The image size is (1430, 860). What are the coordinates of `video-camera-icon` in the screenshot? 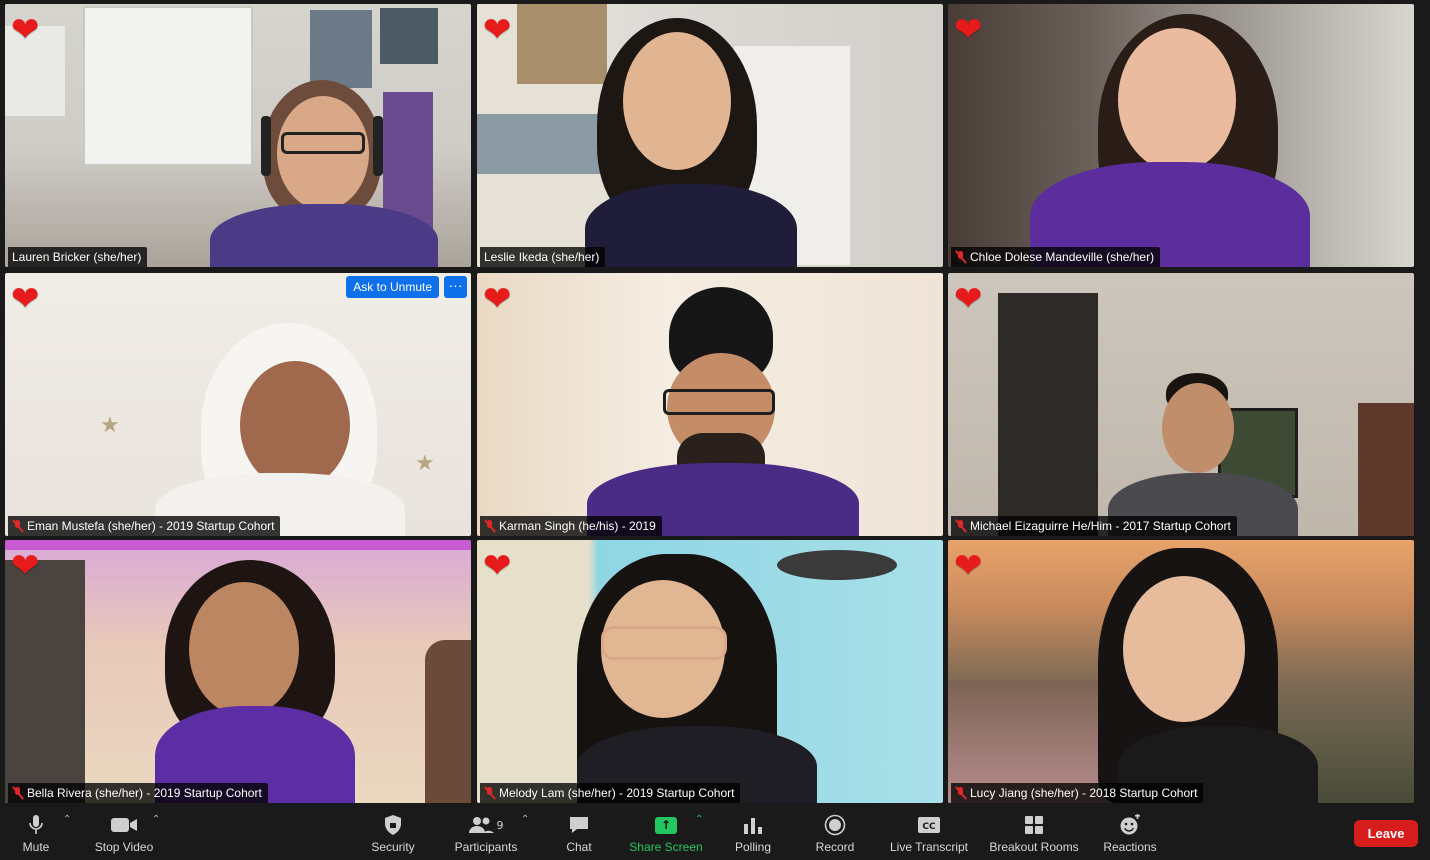 It's located at (124, 825).